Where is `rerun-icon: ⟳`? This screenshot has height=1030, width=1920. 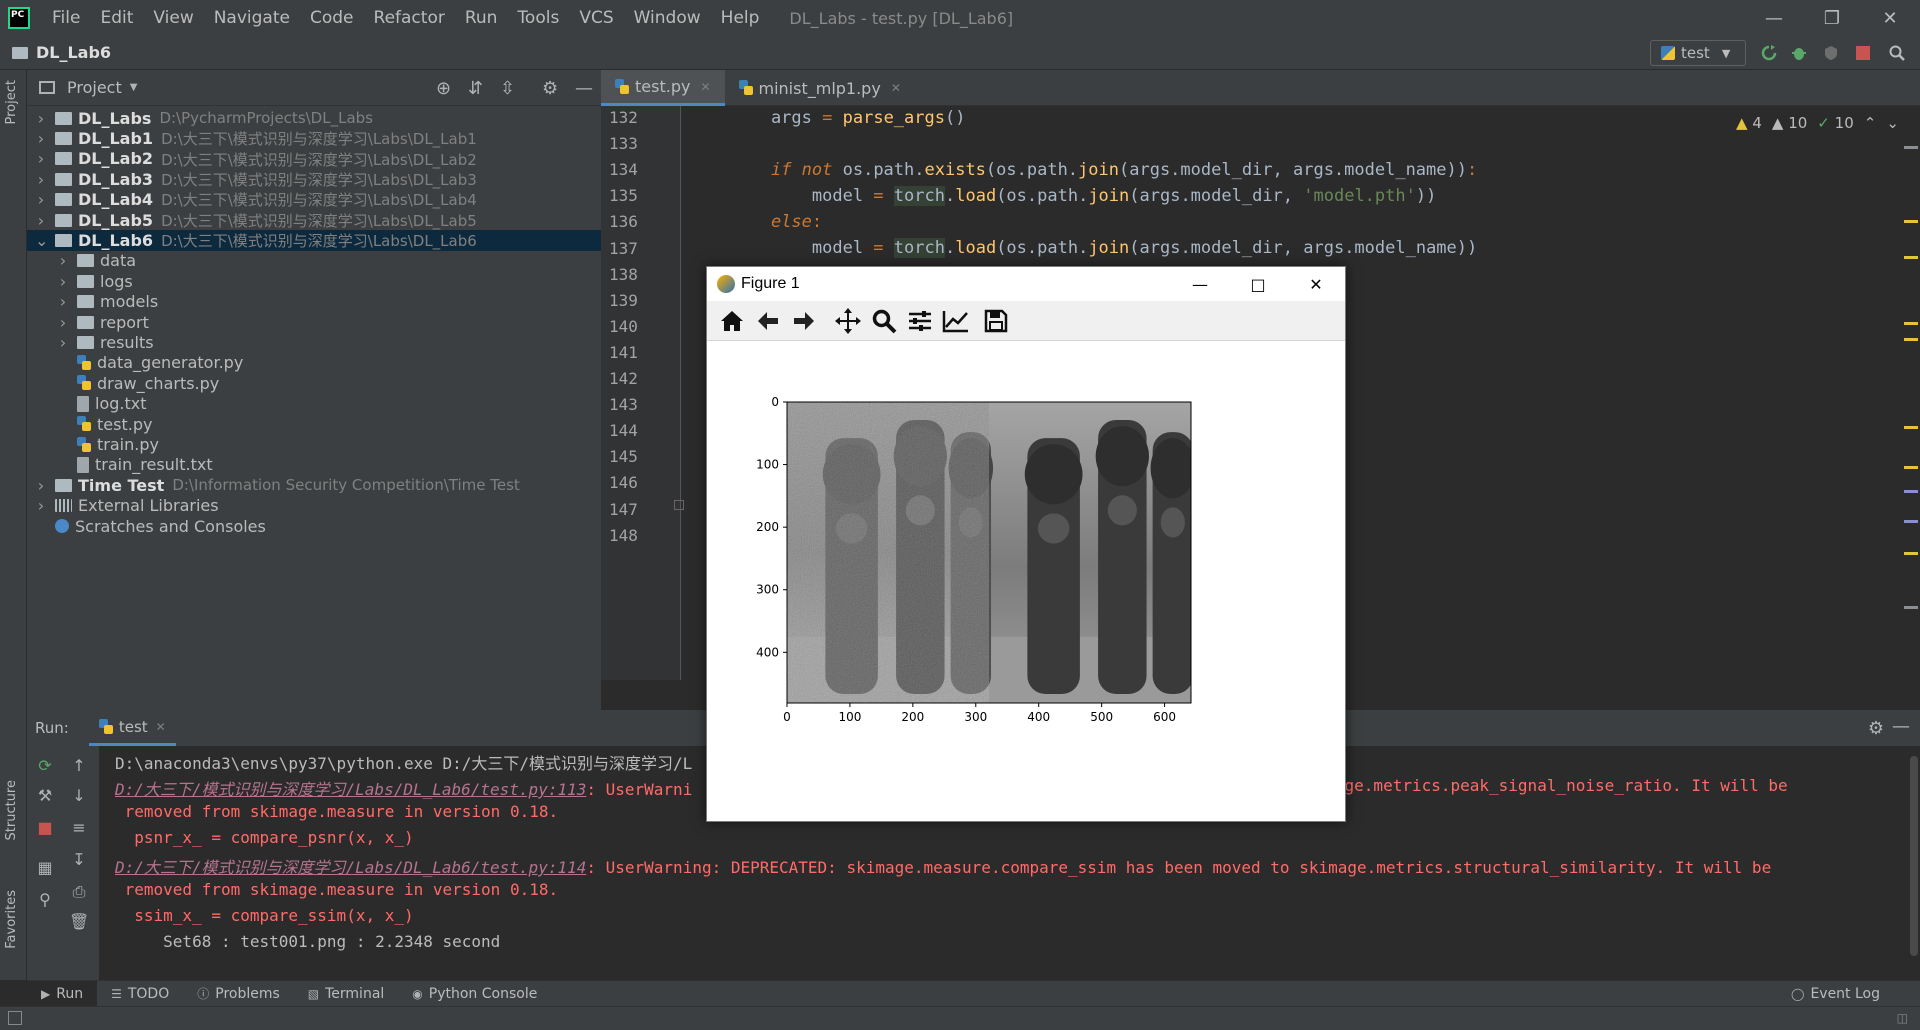 rerun-icon: ⟳ is located at coordinates (45, 766).